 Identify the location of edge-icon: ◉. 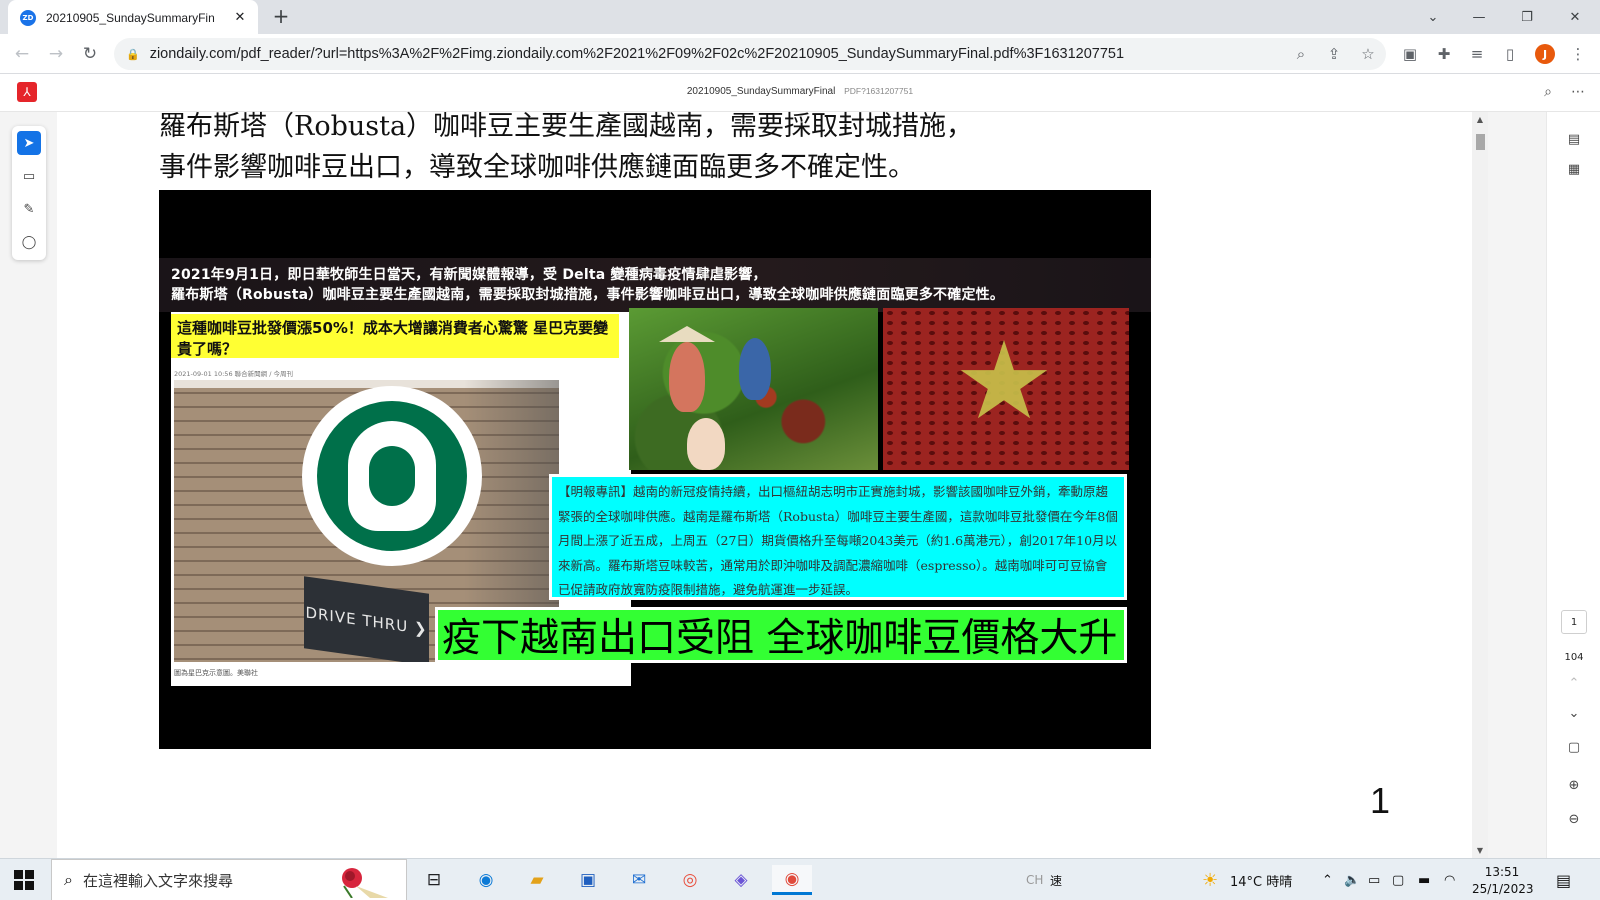
(486, 880).